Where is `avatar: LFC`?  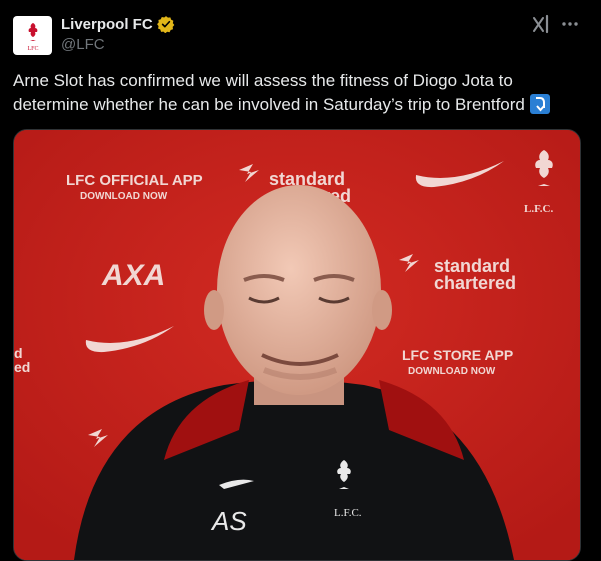
avatar: LFC is located at coordinates (32, 35).